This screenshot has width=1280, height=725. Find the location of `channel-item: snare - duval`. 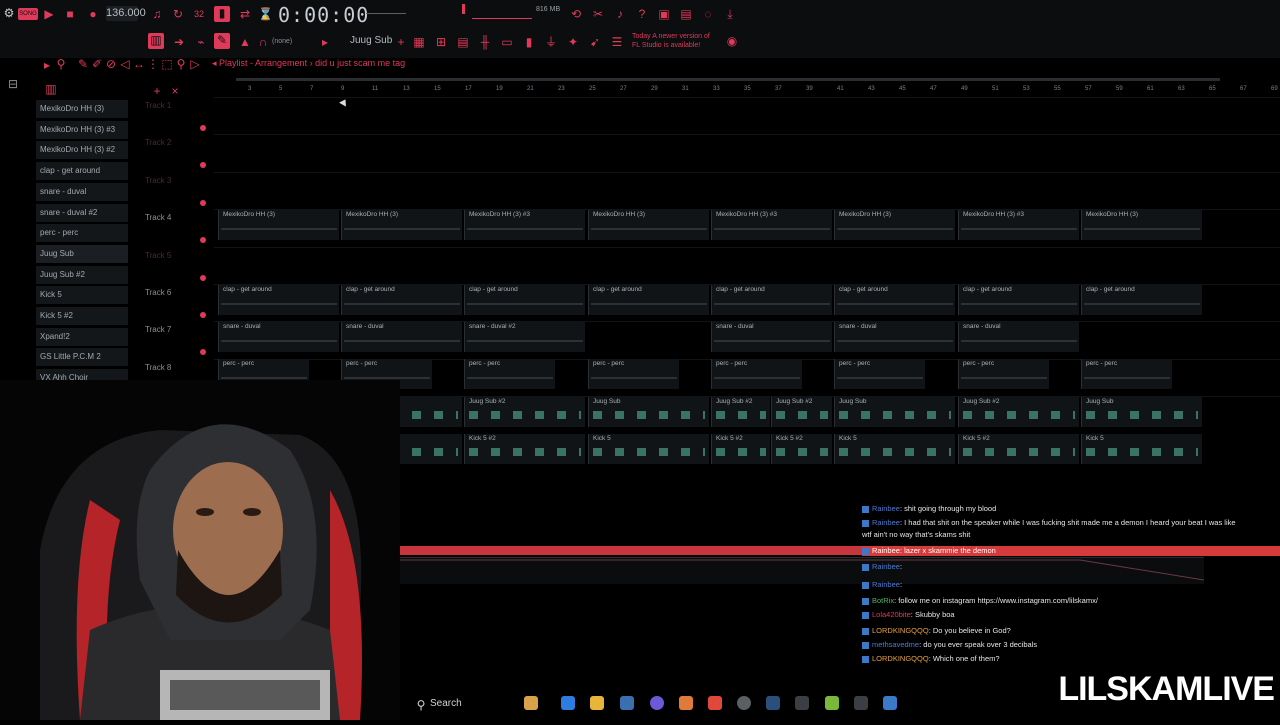

channel-item: snare - duval is located at coordinates (82, 191).